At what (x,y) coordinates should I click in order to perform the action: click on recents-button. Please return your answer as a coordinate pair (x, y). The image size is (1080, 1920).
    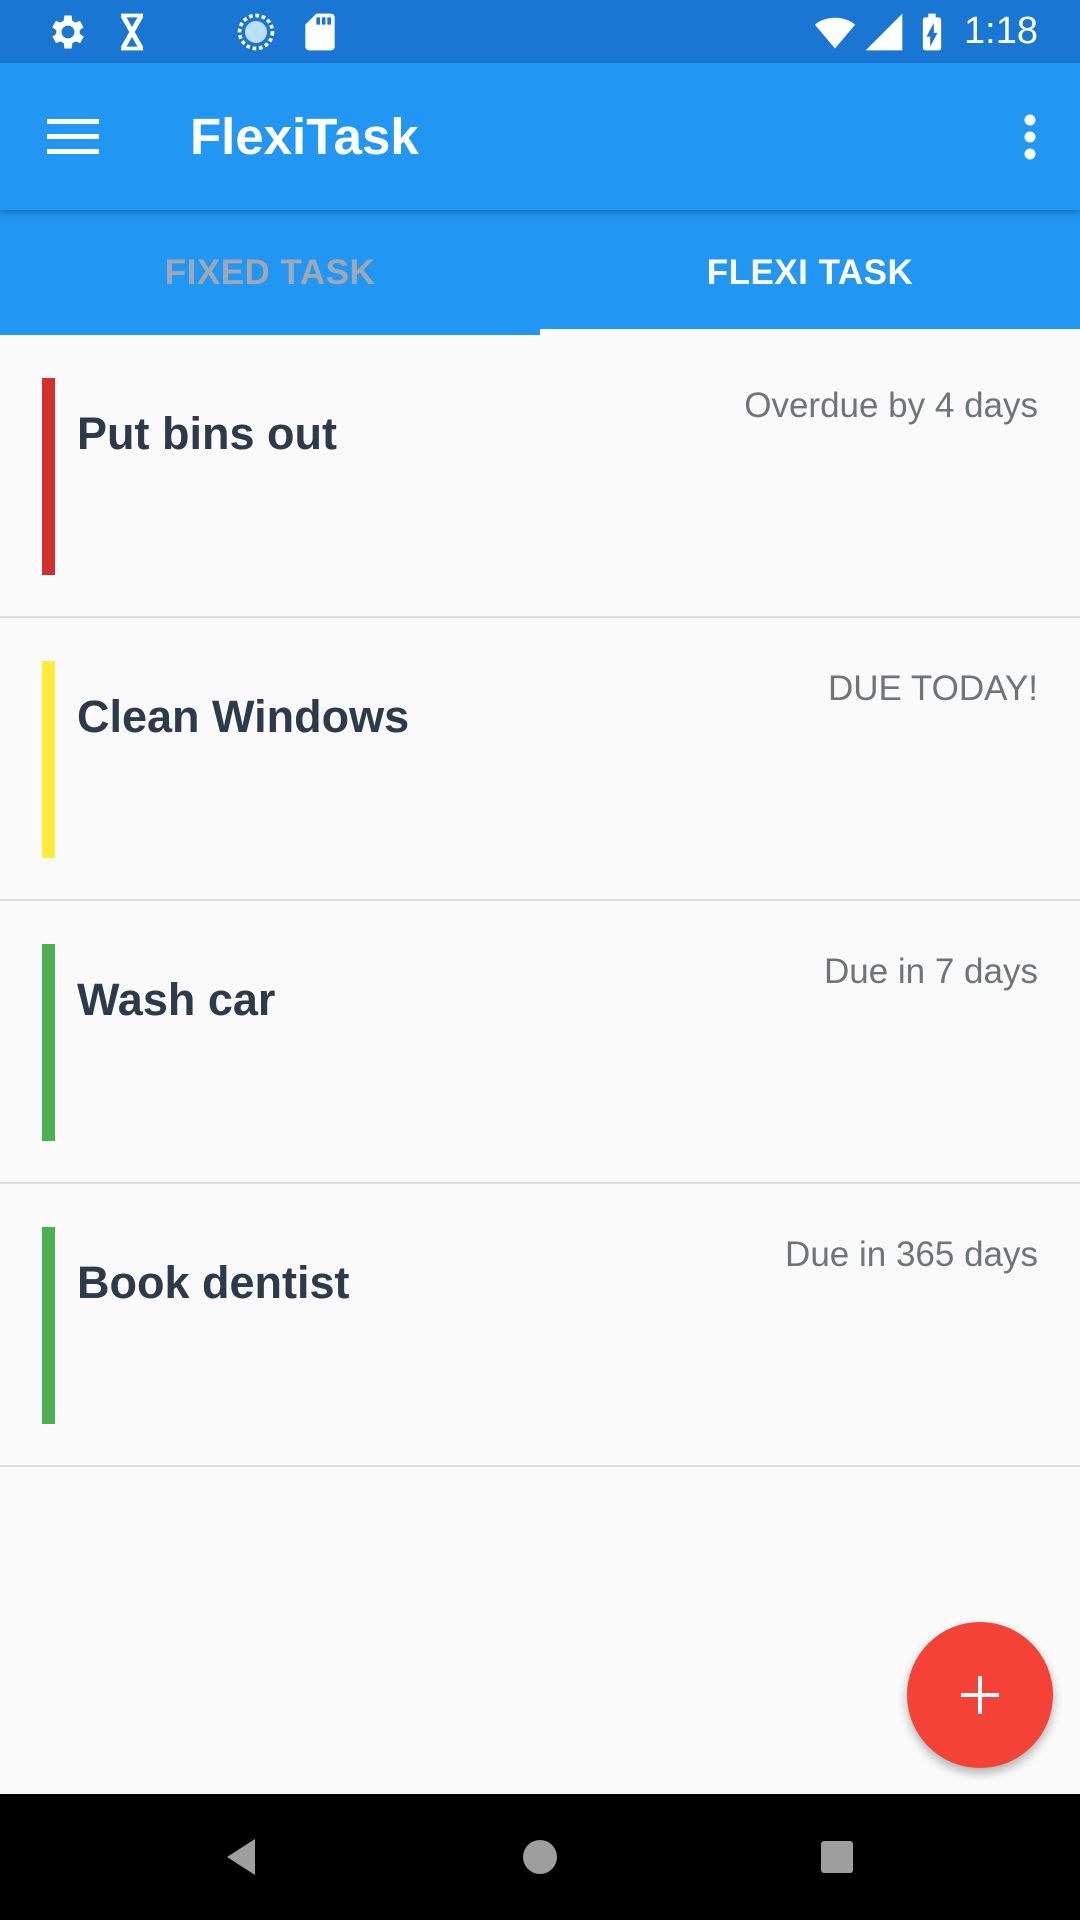
    Looking at the image, I should click on (837, 1857).